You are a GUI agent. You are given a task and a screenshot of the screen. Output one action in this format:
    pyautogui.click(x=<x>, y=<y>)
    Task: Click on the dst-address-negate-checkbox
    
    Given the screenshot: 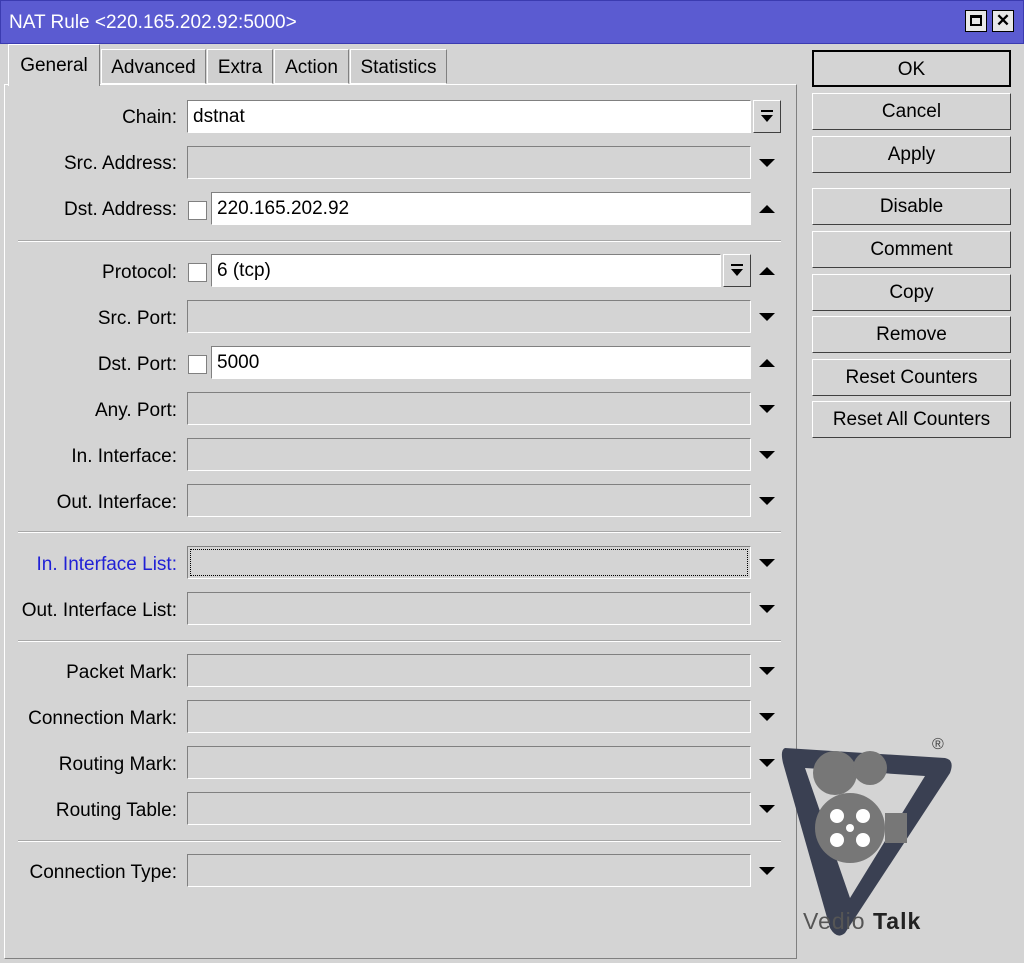 What is the action you would take?
    pyautogui.click(x=197, y=210)
    